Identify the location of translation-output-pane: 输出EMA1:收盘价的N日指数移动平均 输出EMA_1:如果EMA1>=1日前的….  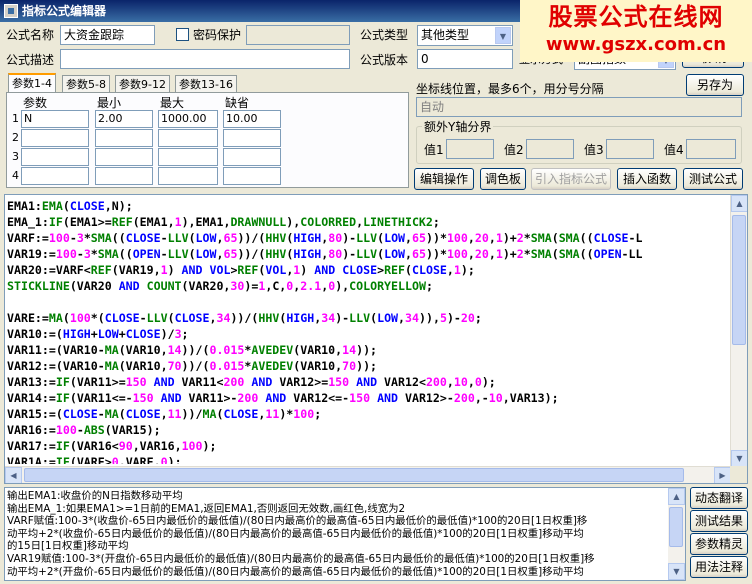
(345, 534).